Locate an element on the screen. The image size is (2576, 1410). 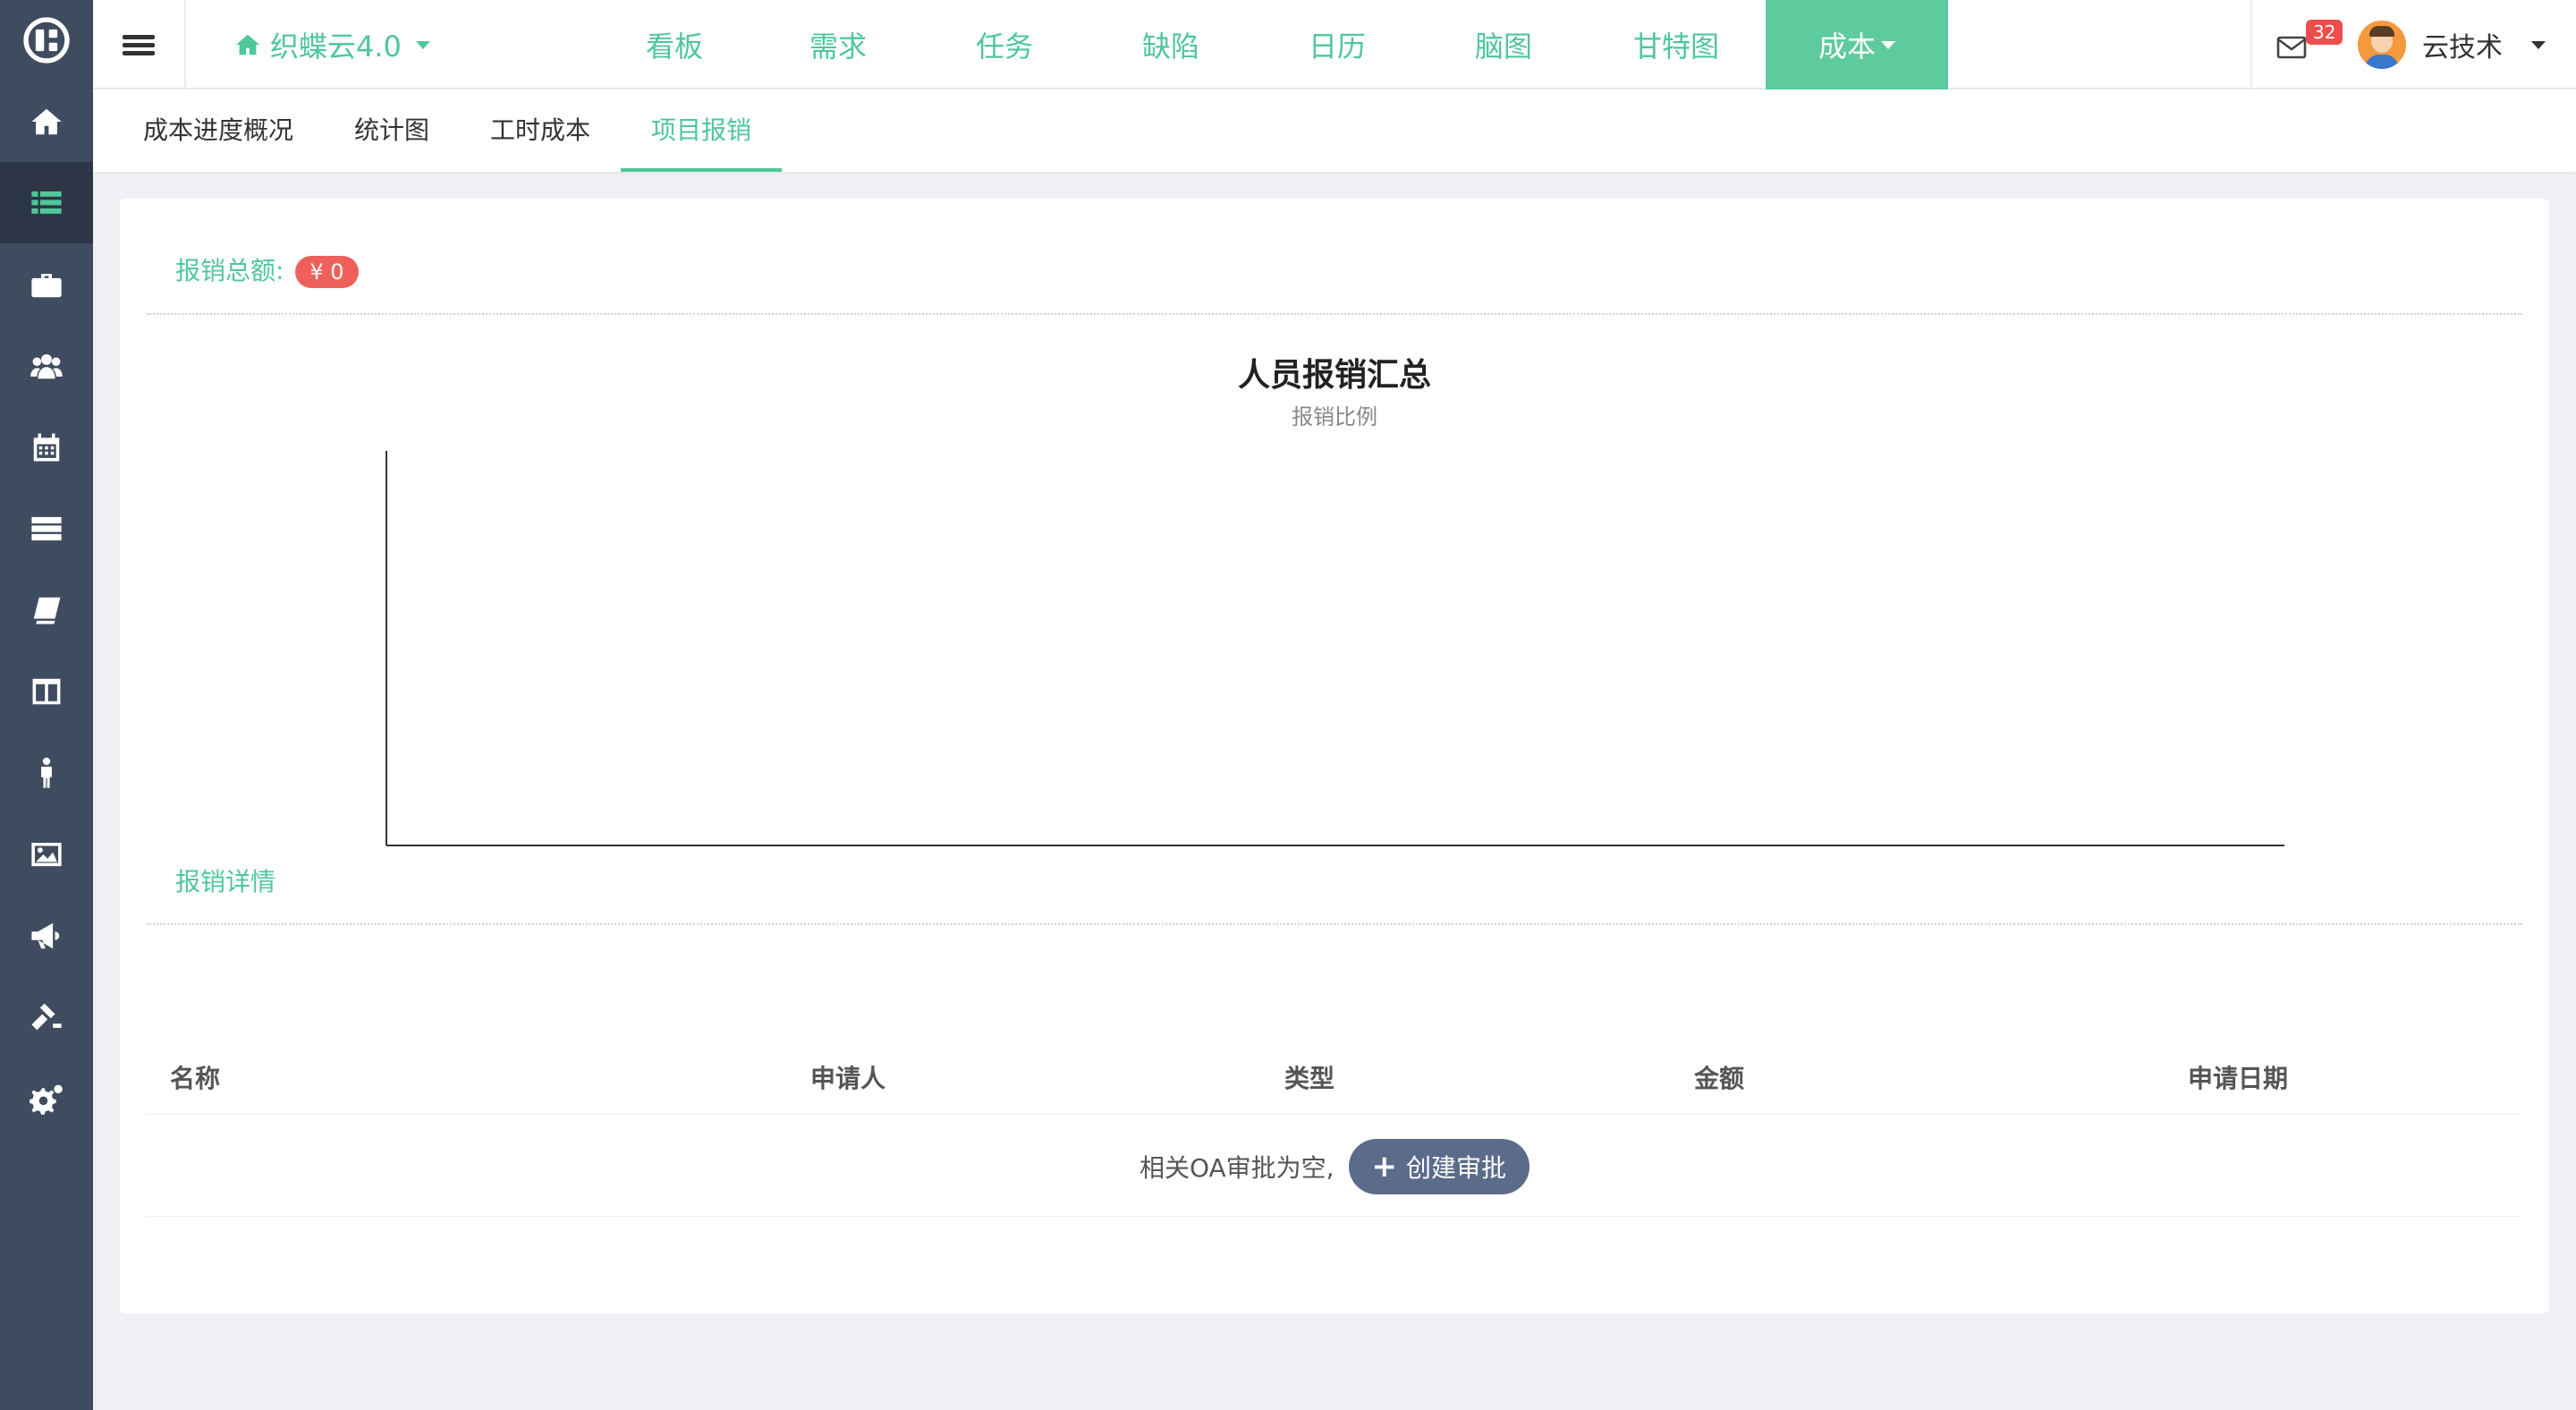
tab-cost: 成本 is located at coordinates (1857, 45).